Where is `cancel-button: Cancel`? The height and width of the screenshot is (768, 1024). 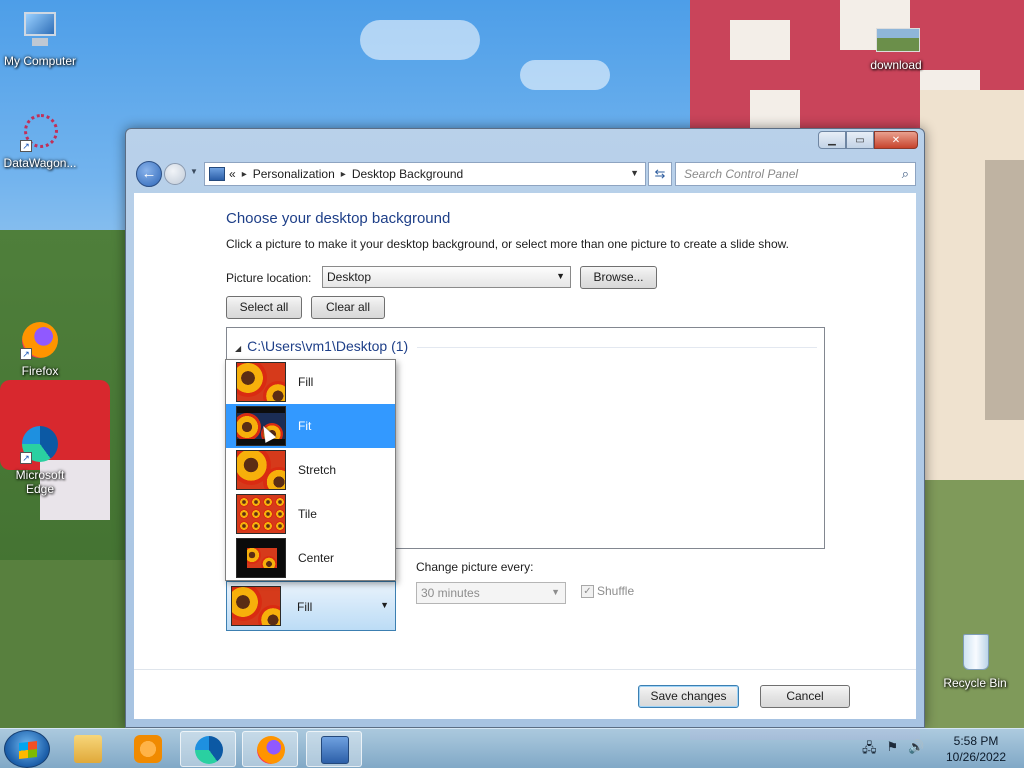
cancel-button: Cancel is located at coordinates (805, 696).